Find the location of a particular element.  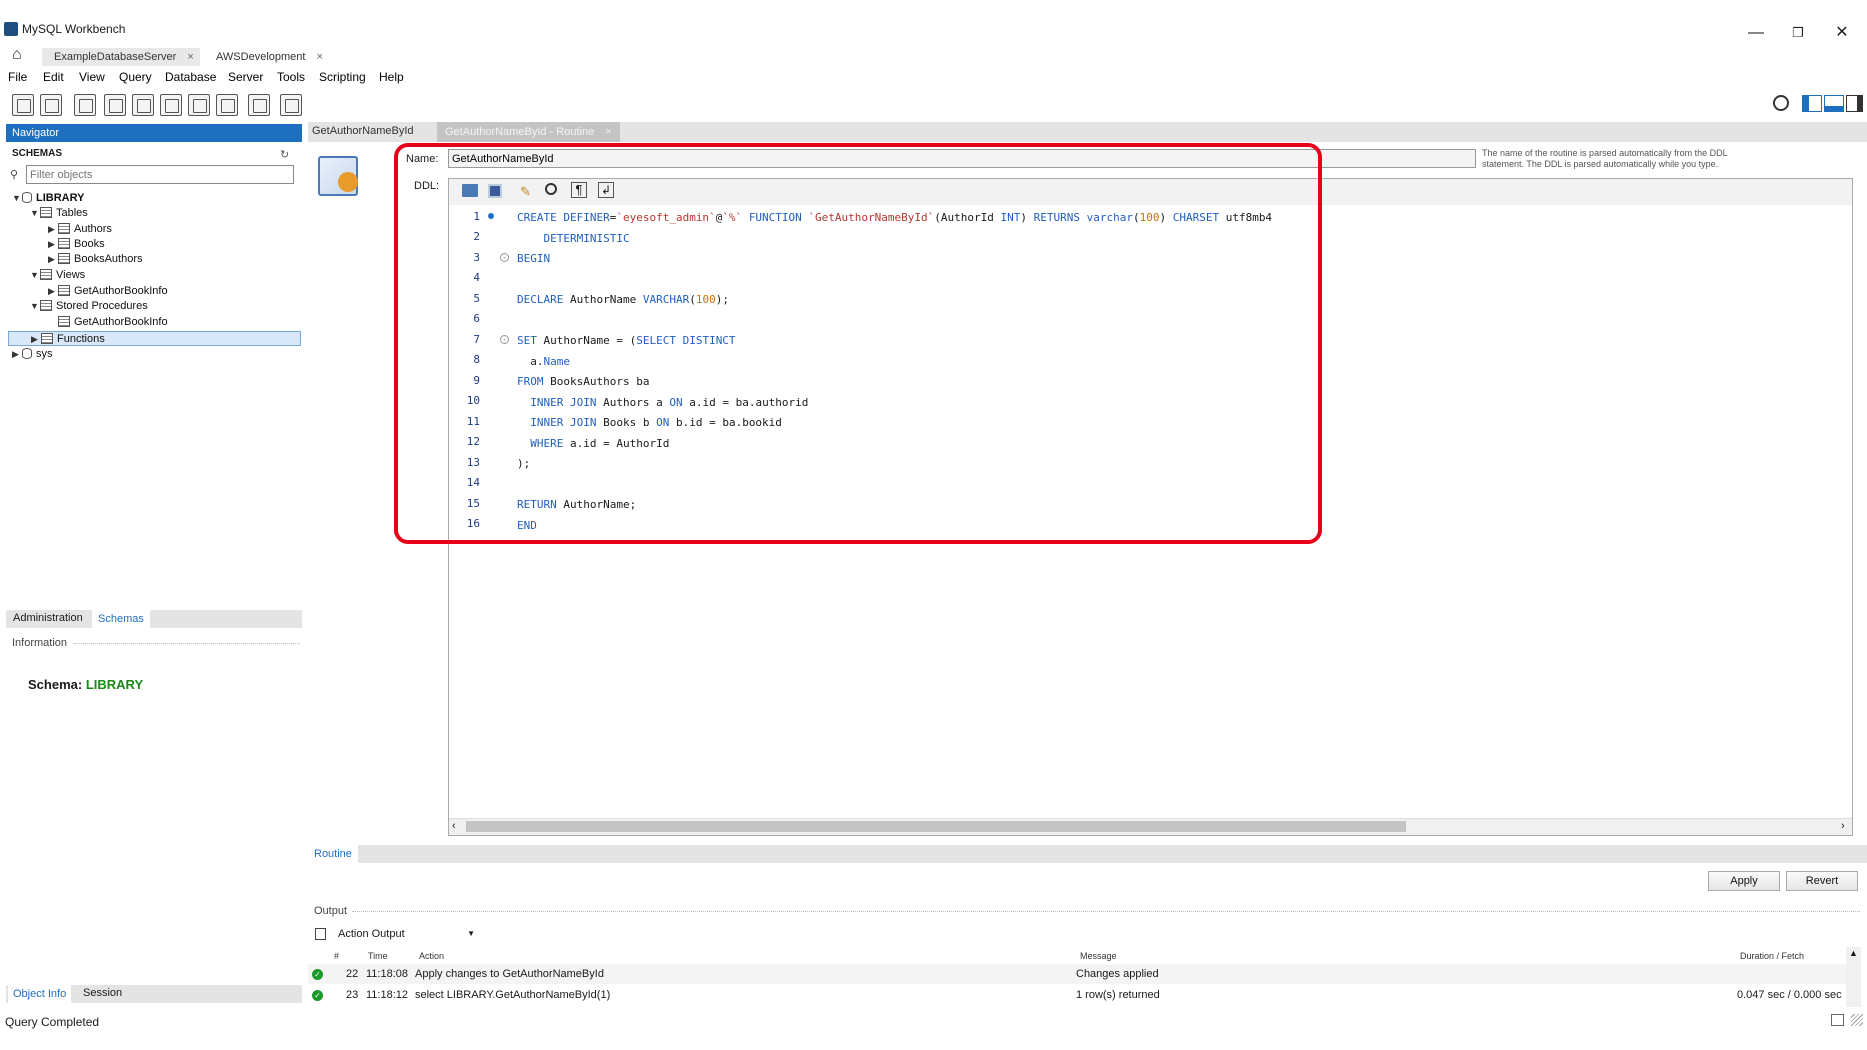

new-sql-tab-icon is located at coordinates (23, 105).